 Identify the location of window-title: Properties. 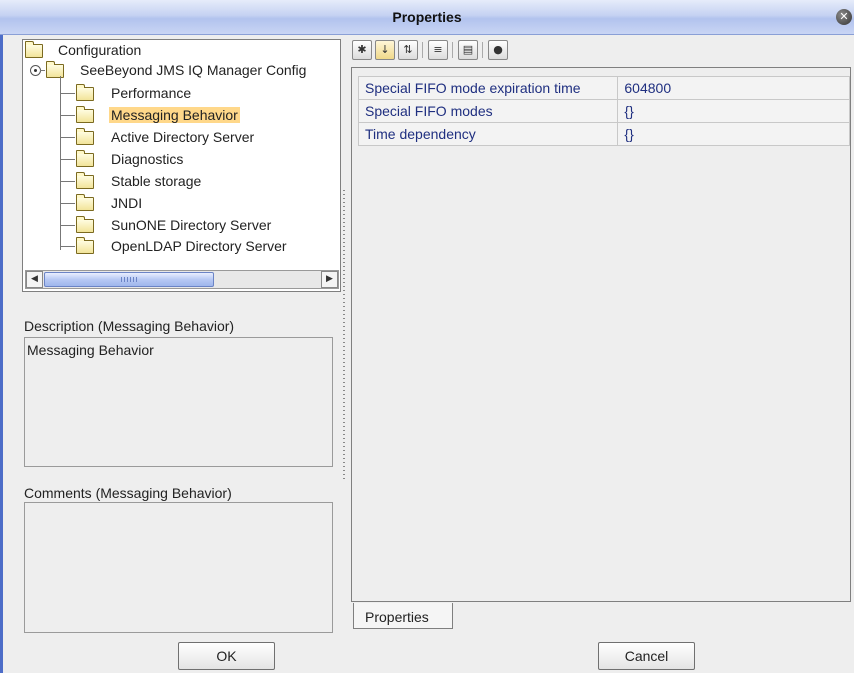
(427, 17).